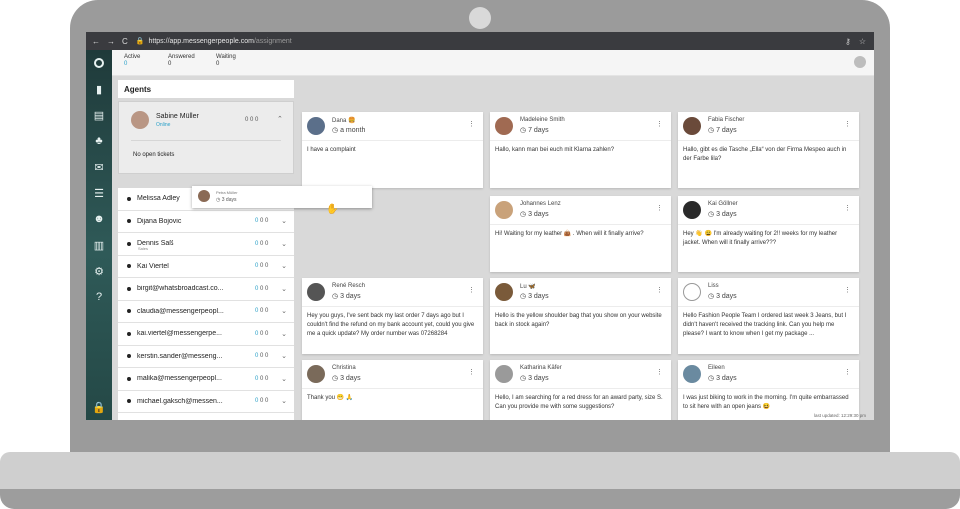  What do you see at coordinates (392, 390) in the screenshot?
I see `ticket-card: Christina ◷ 3 days ⋮ Thank you 😁 🙏` at bounding box center [392, 390].